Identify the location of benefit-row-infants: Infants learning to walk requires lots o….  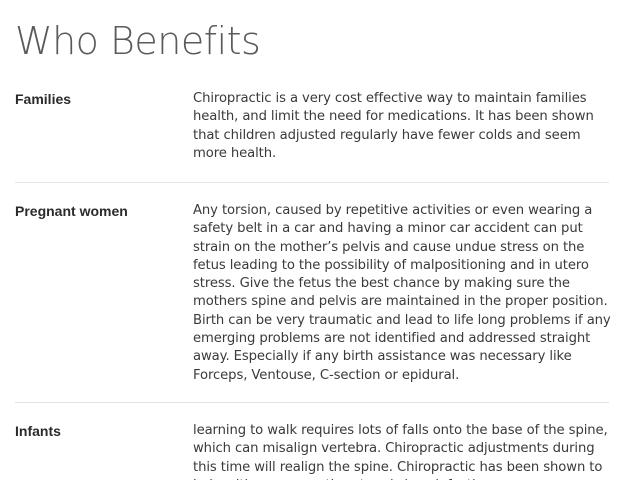
(312, 451).